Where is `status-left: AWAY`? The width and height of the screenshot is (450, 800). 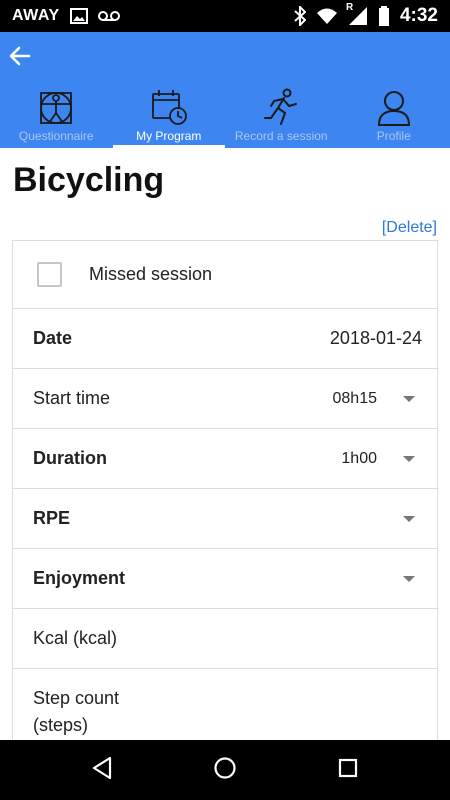
status-left: AWAY is located at coordinates (66, 16).